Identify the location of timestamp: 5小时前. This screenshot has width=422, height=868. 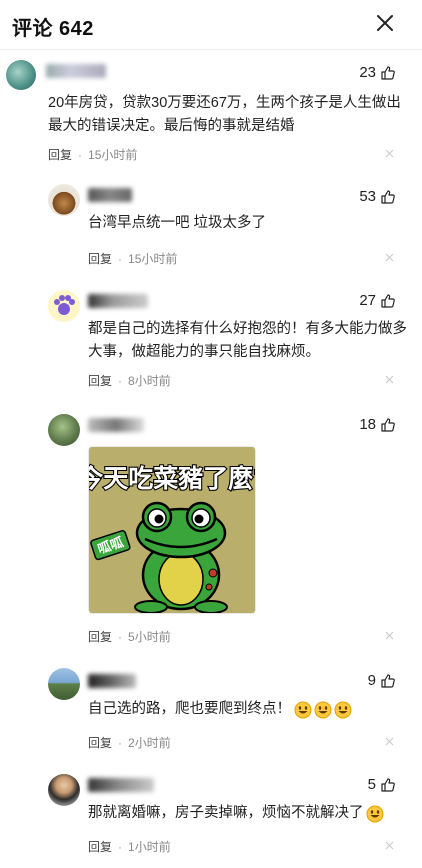
(149, 637).